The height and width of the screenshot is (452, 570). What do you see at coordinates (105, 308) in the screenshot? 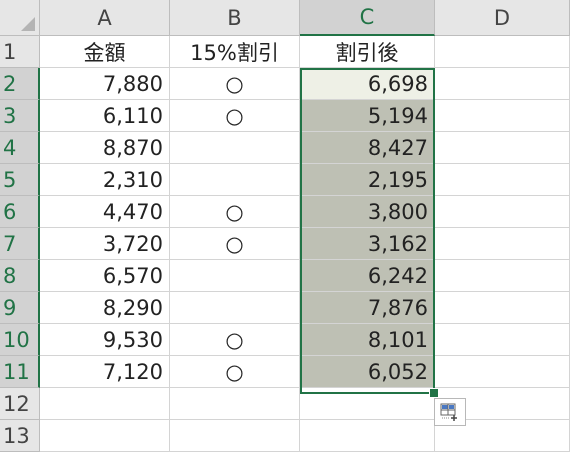
I see `cell-a9: 8,290` at bounding box center [105, 308].